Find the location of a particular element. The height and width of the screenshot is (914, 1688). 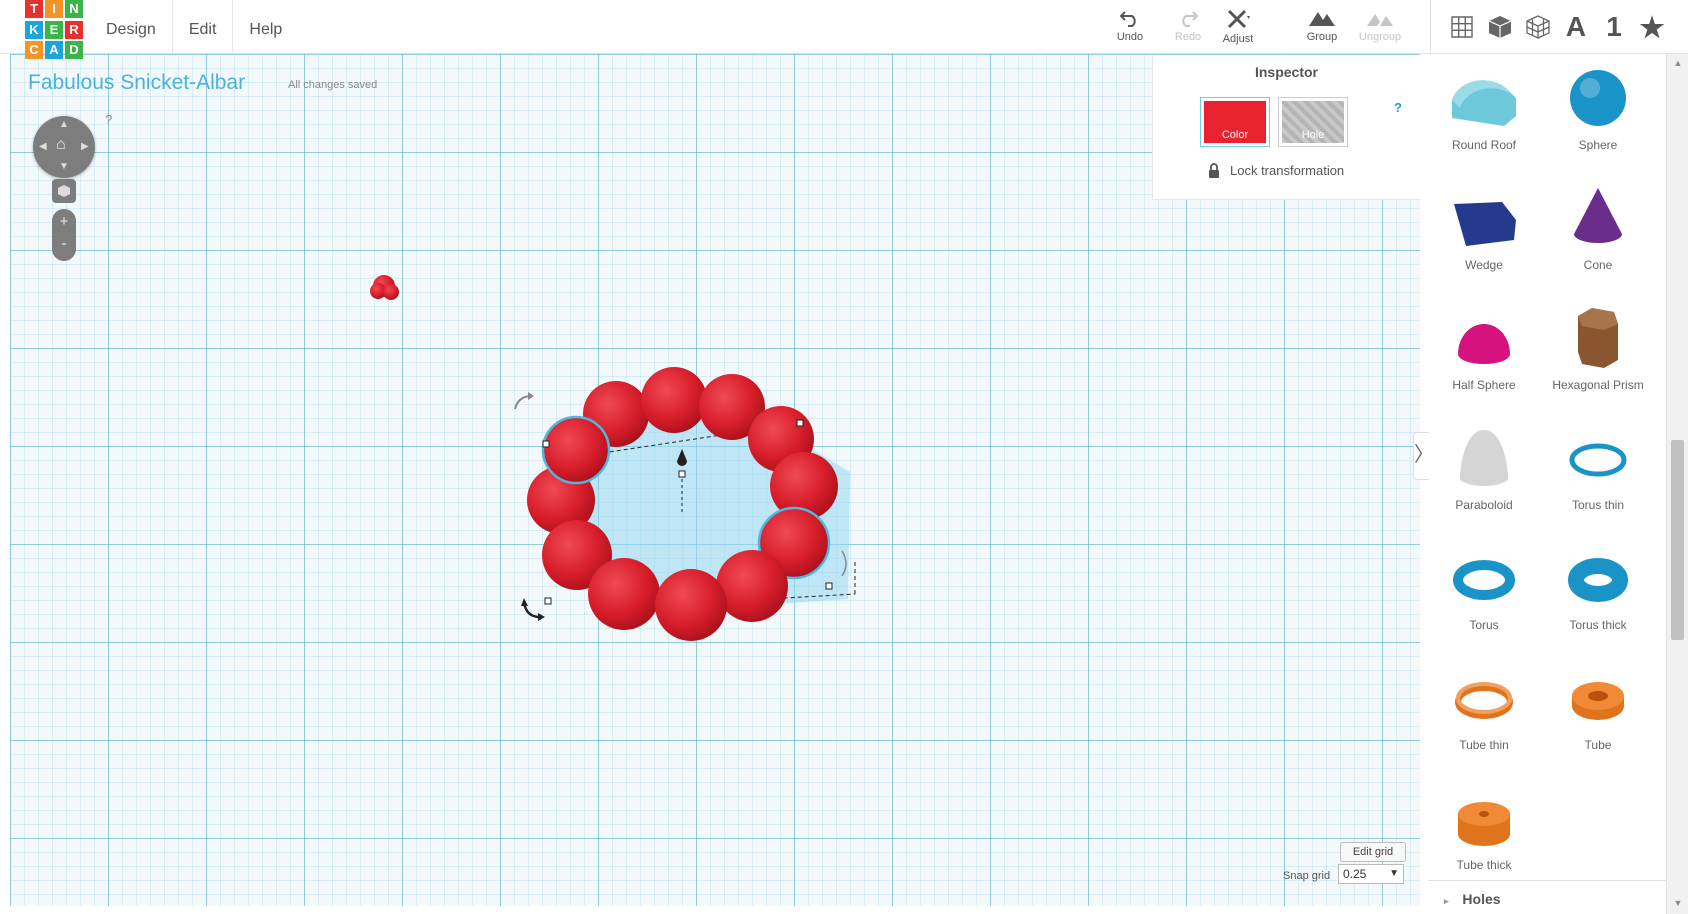

shape-label: Half Sphere is located at coordinates (1484, 385).